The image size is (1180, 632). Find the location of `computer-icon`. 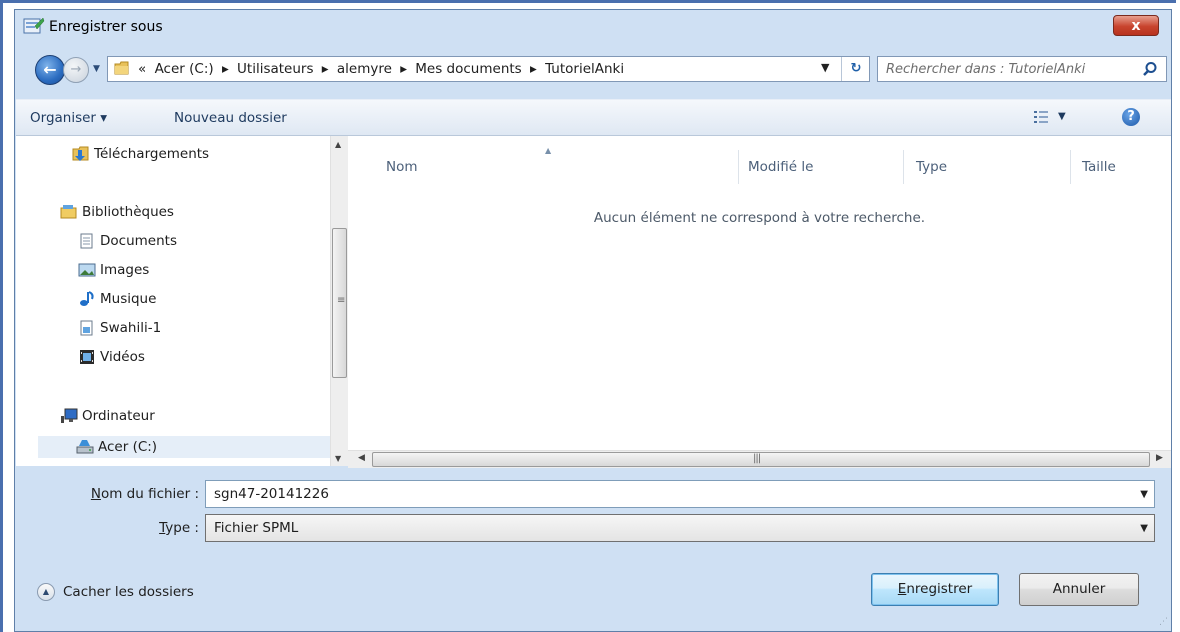

computer-icon is located at coordinates (69, 415).